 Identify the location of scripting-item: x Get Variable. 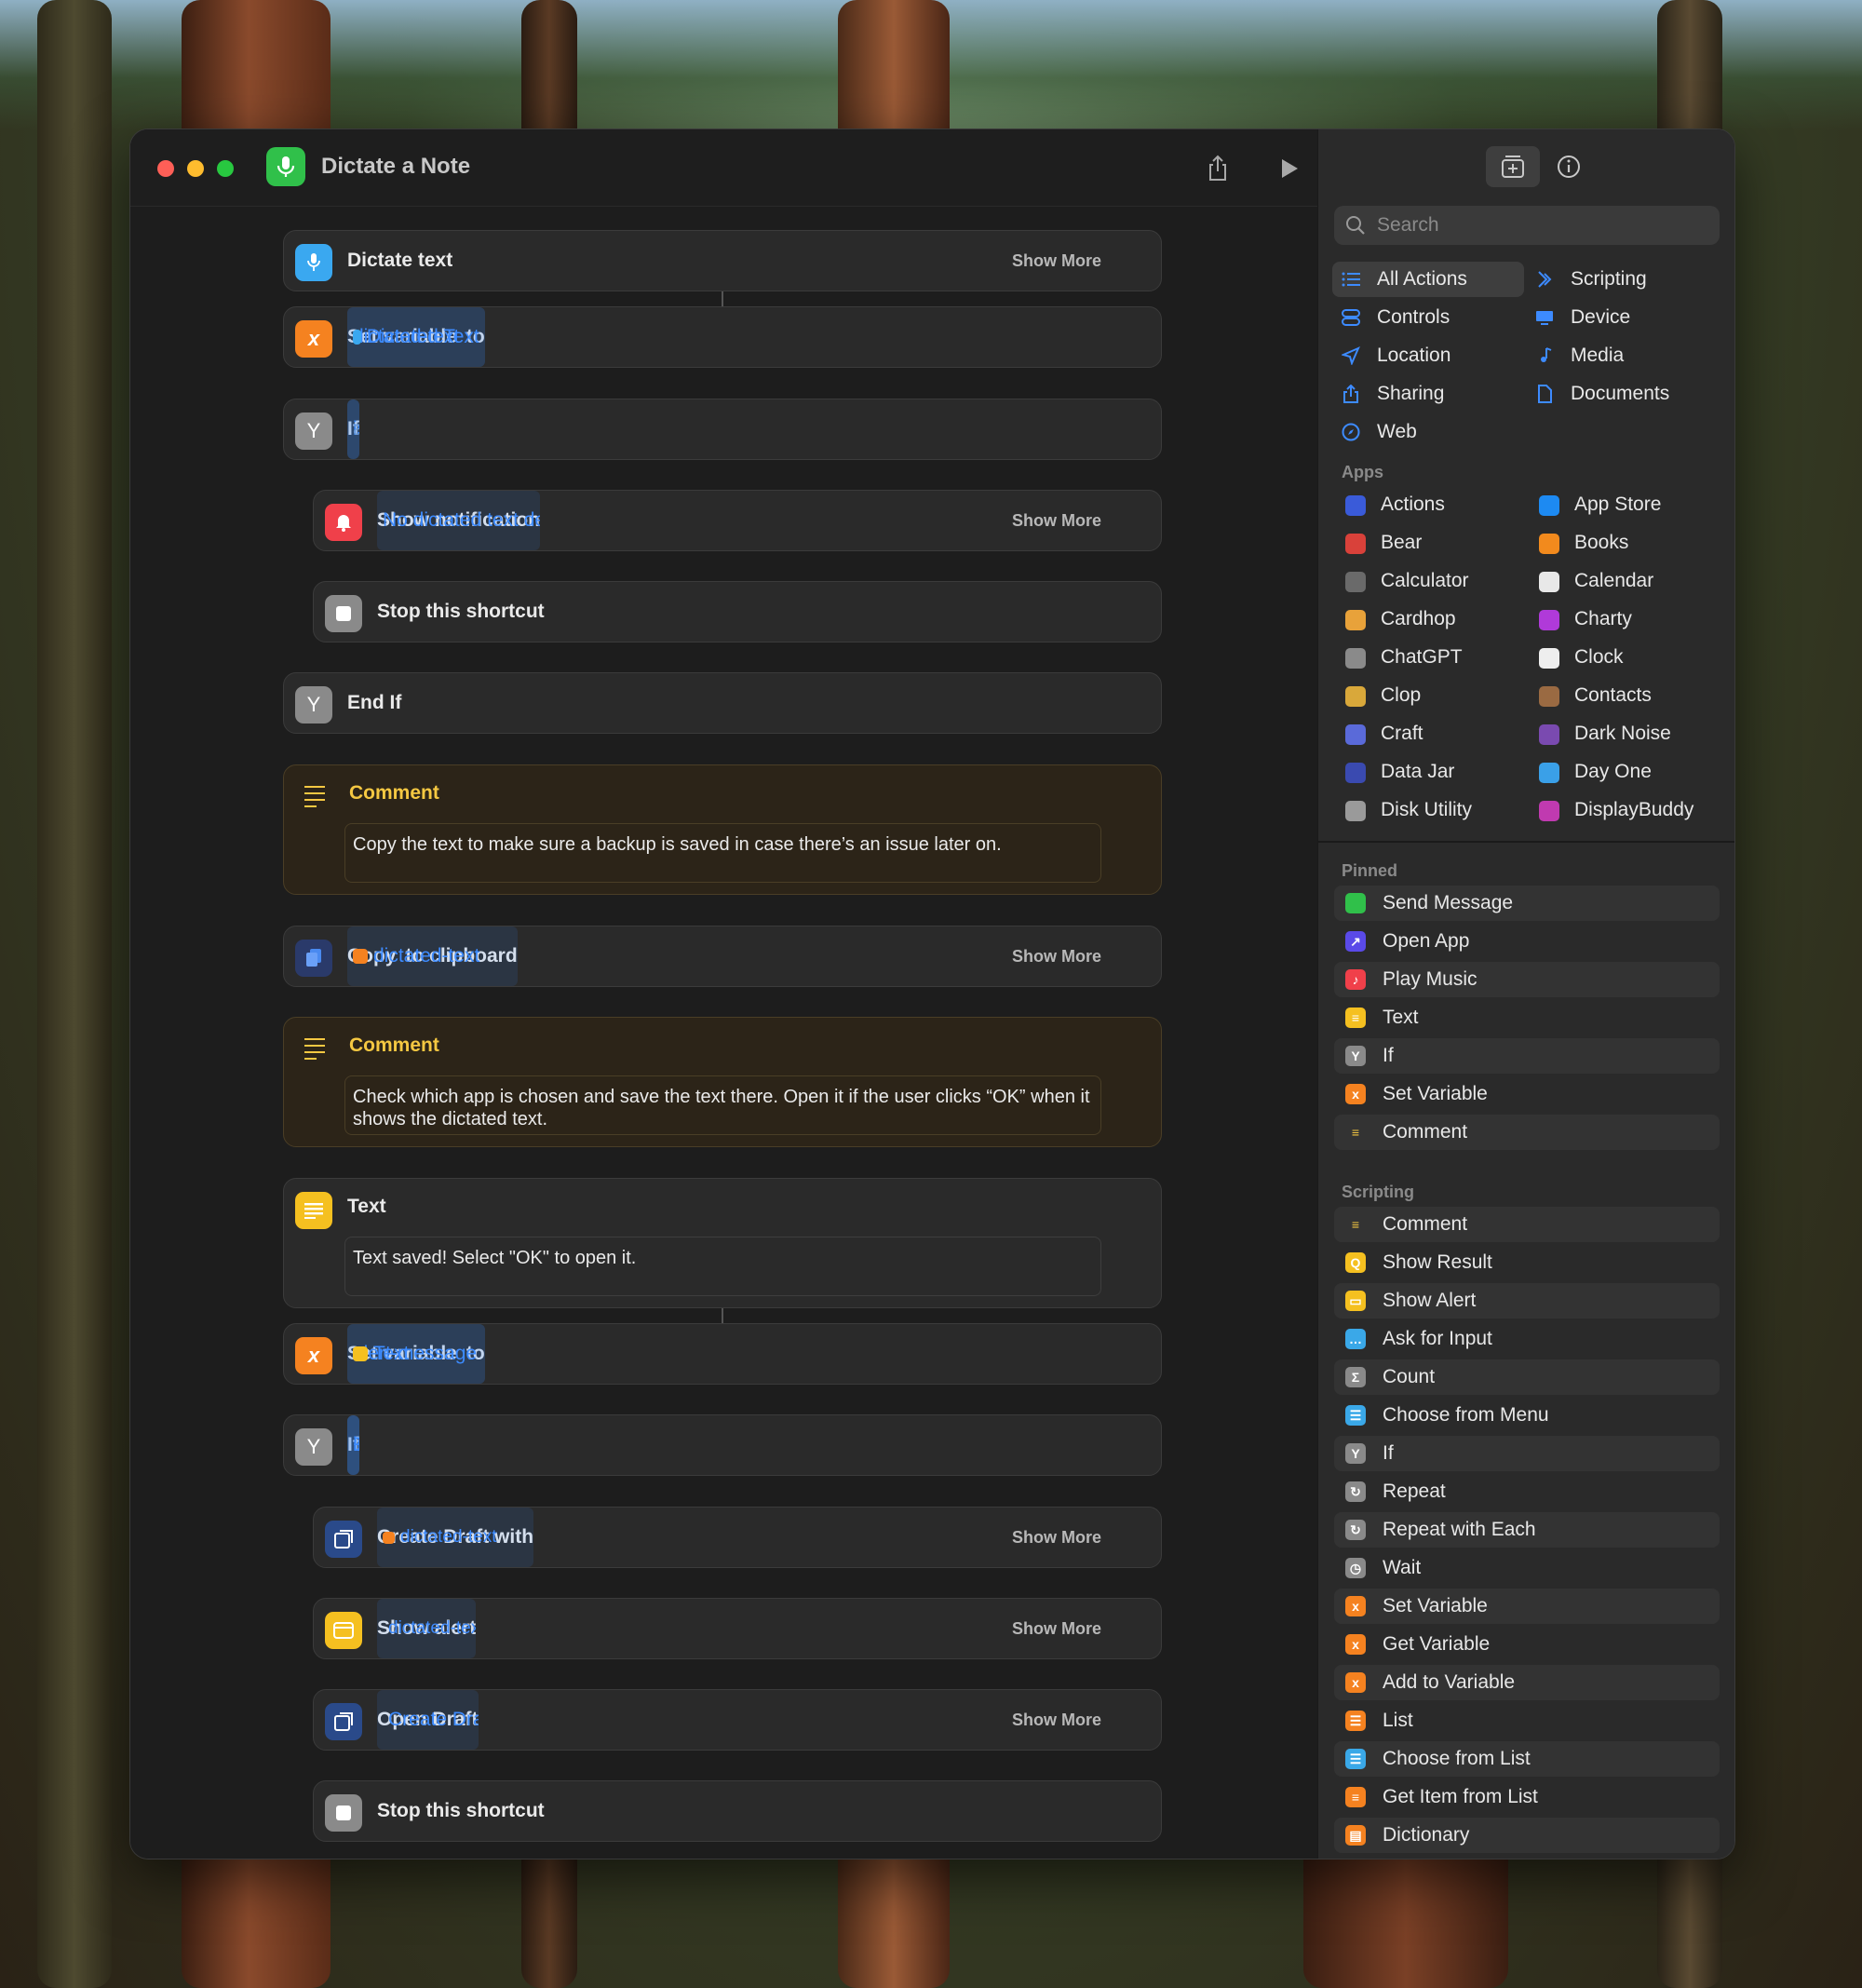
(1527, 1644).